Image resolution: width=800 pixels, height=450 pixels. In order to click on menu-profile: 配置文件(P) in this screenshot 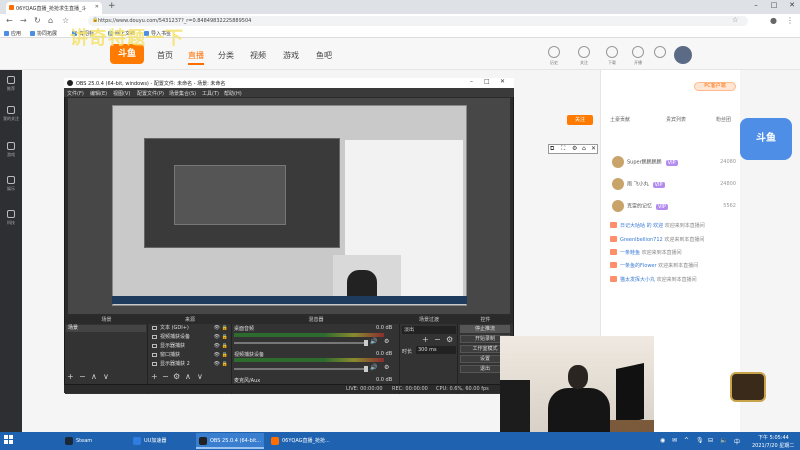, I will do `click(150, 93)`.